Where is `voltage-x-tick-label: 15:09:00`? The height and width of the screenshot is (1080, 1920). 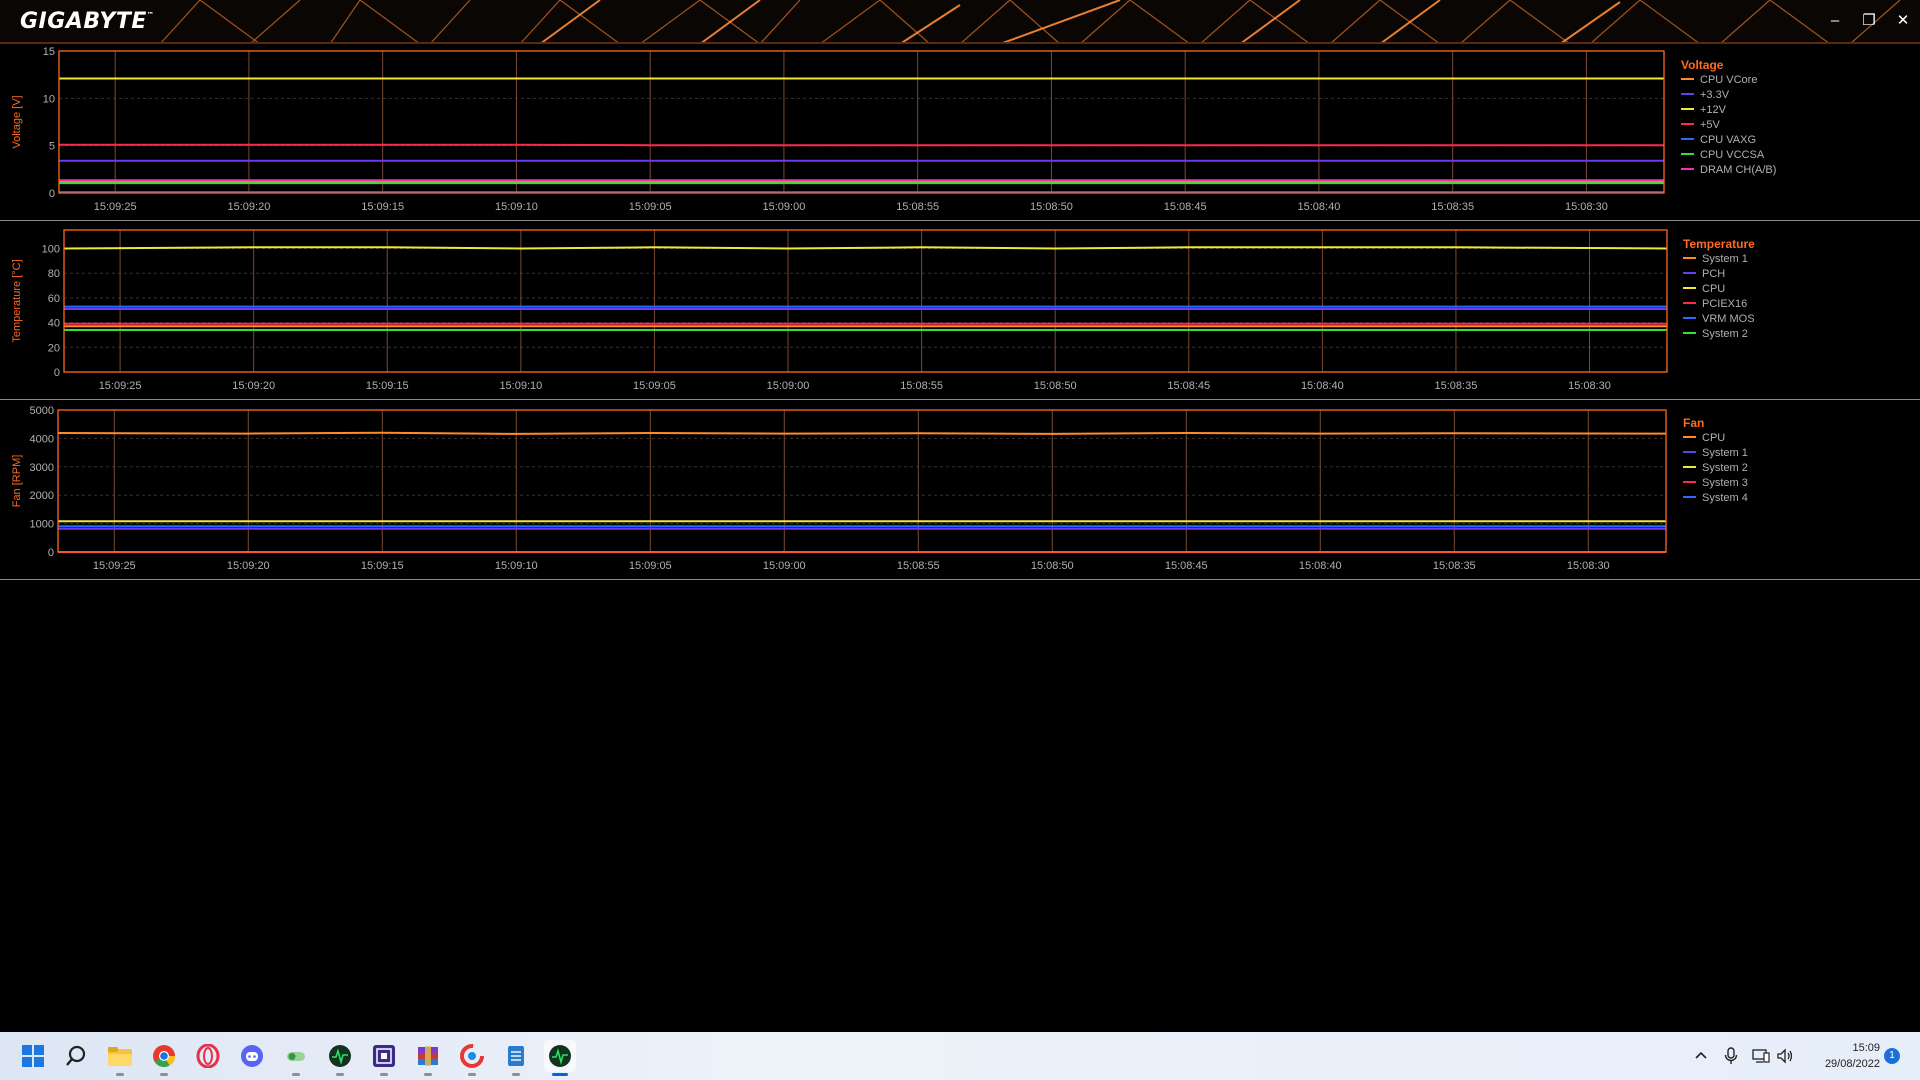 voltage-x-tick-label: 15:09:00 is located at coordinates (784, 207).